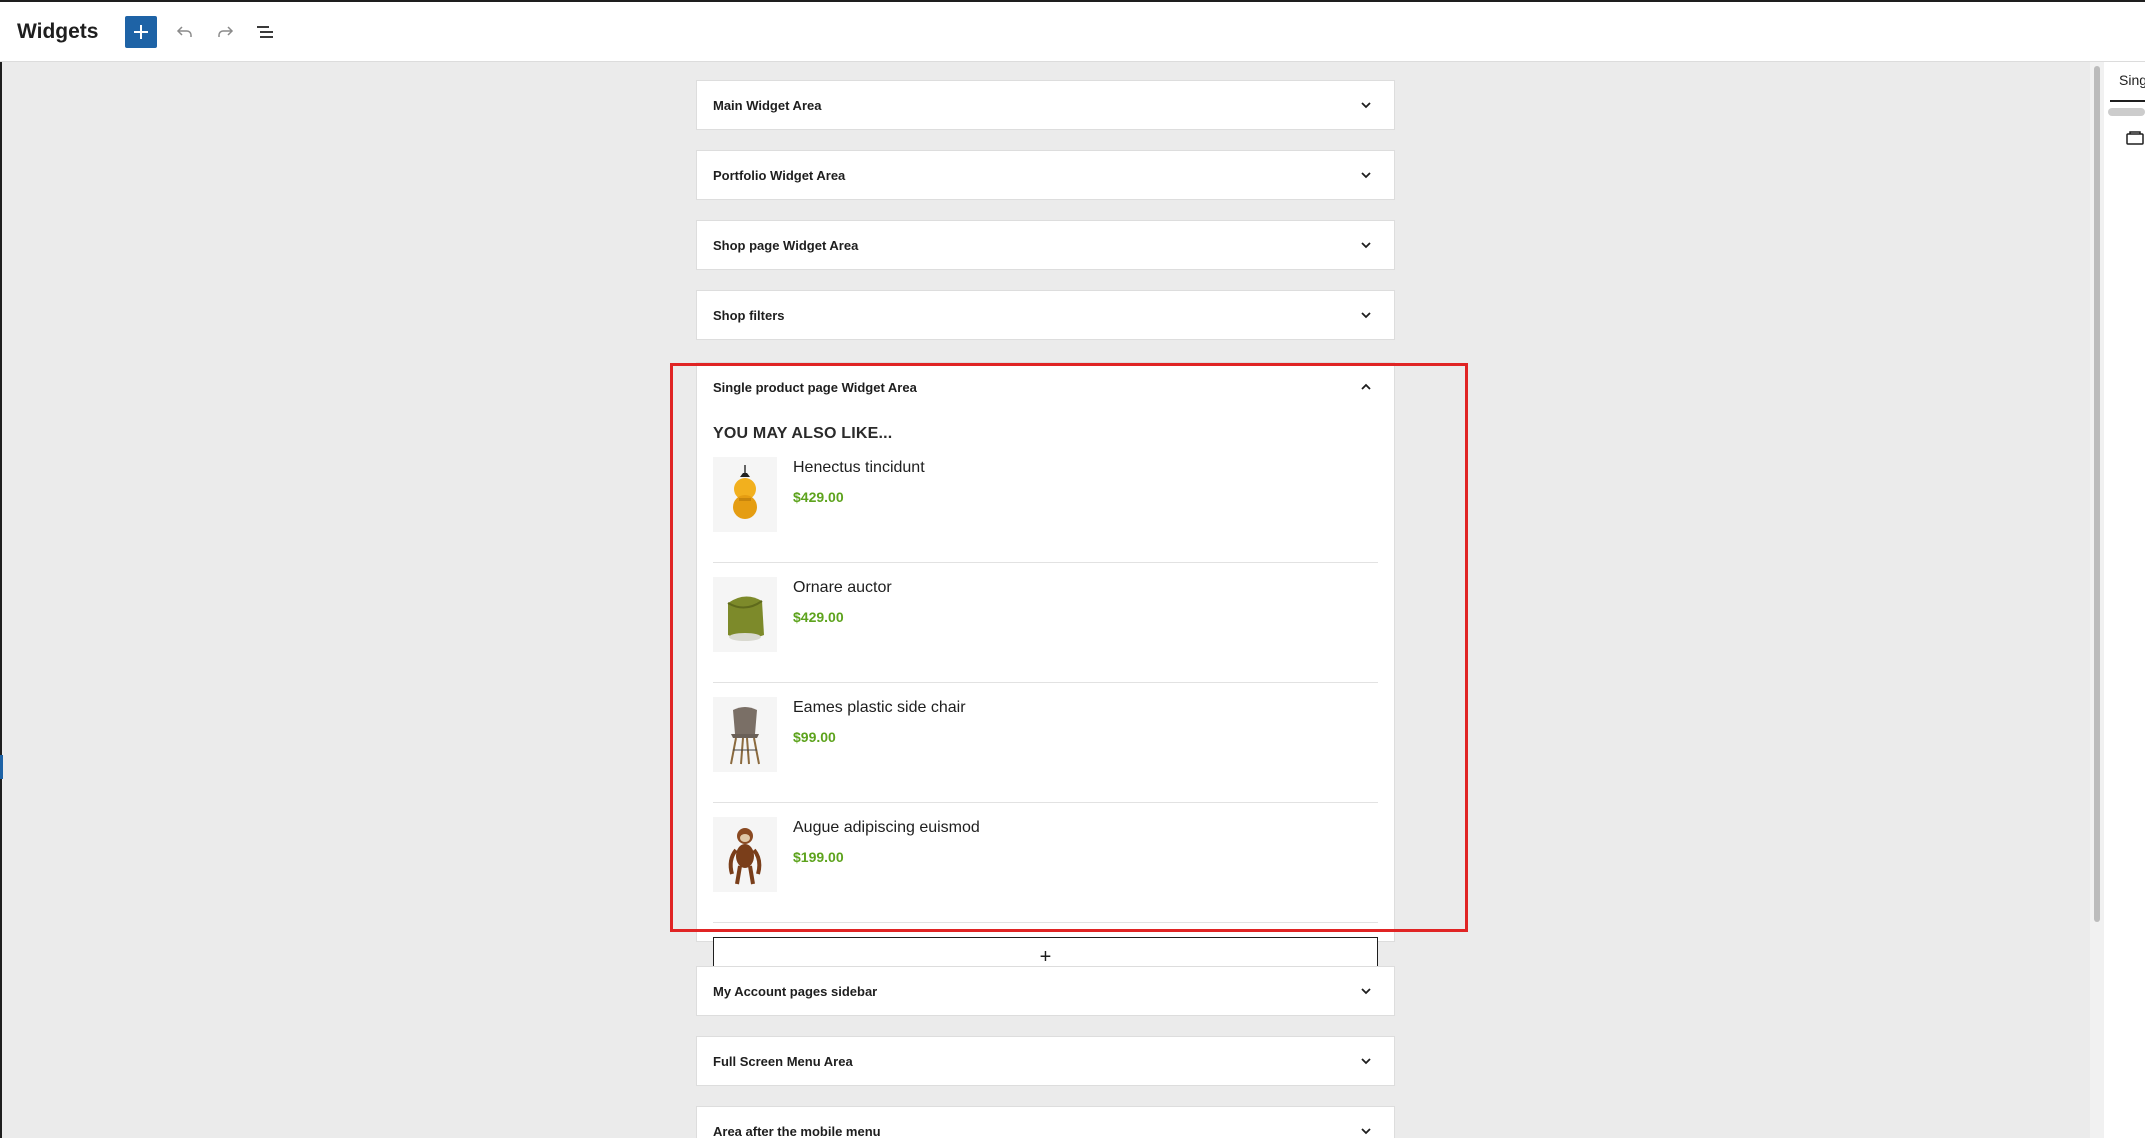 The height and width of the screenshot is (1138, 2145). Describe the element at coordinates (859, 468) in the screenshot. I see `product-name: Henectus tincidunt` at that location.